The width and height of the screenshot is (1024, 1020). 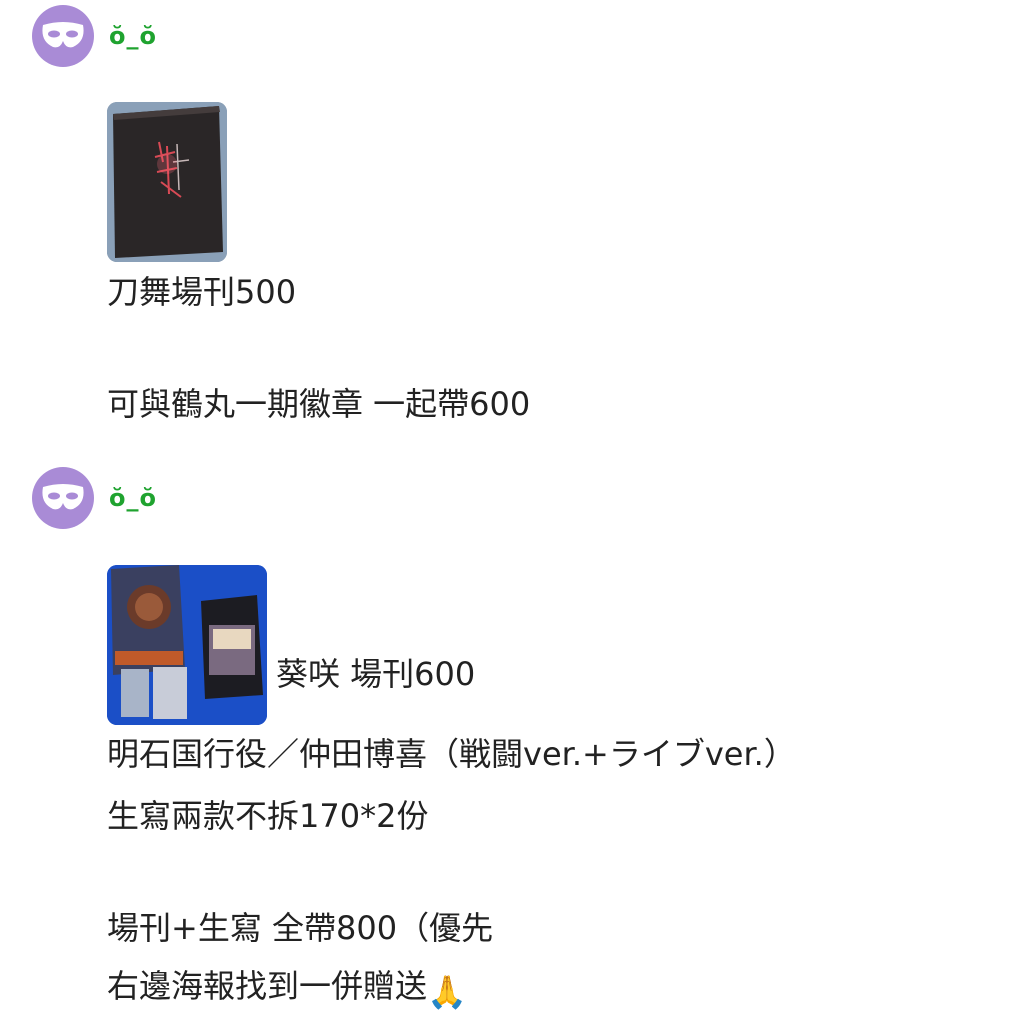 What do you see at coordinates (268, 816) in the screenshot?
I see `message-line: 生寫兩款不拆170*2份` at bounding box center [268, 816].